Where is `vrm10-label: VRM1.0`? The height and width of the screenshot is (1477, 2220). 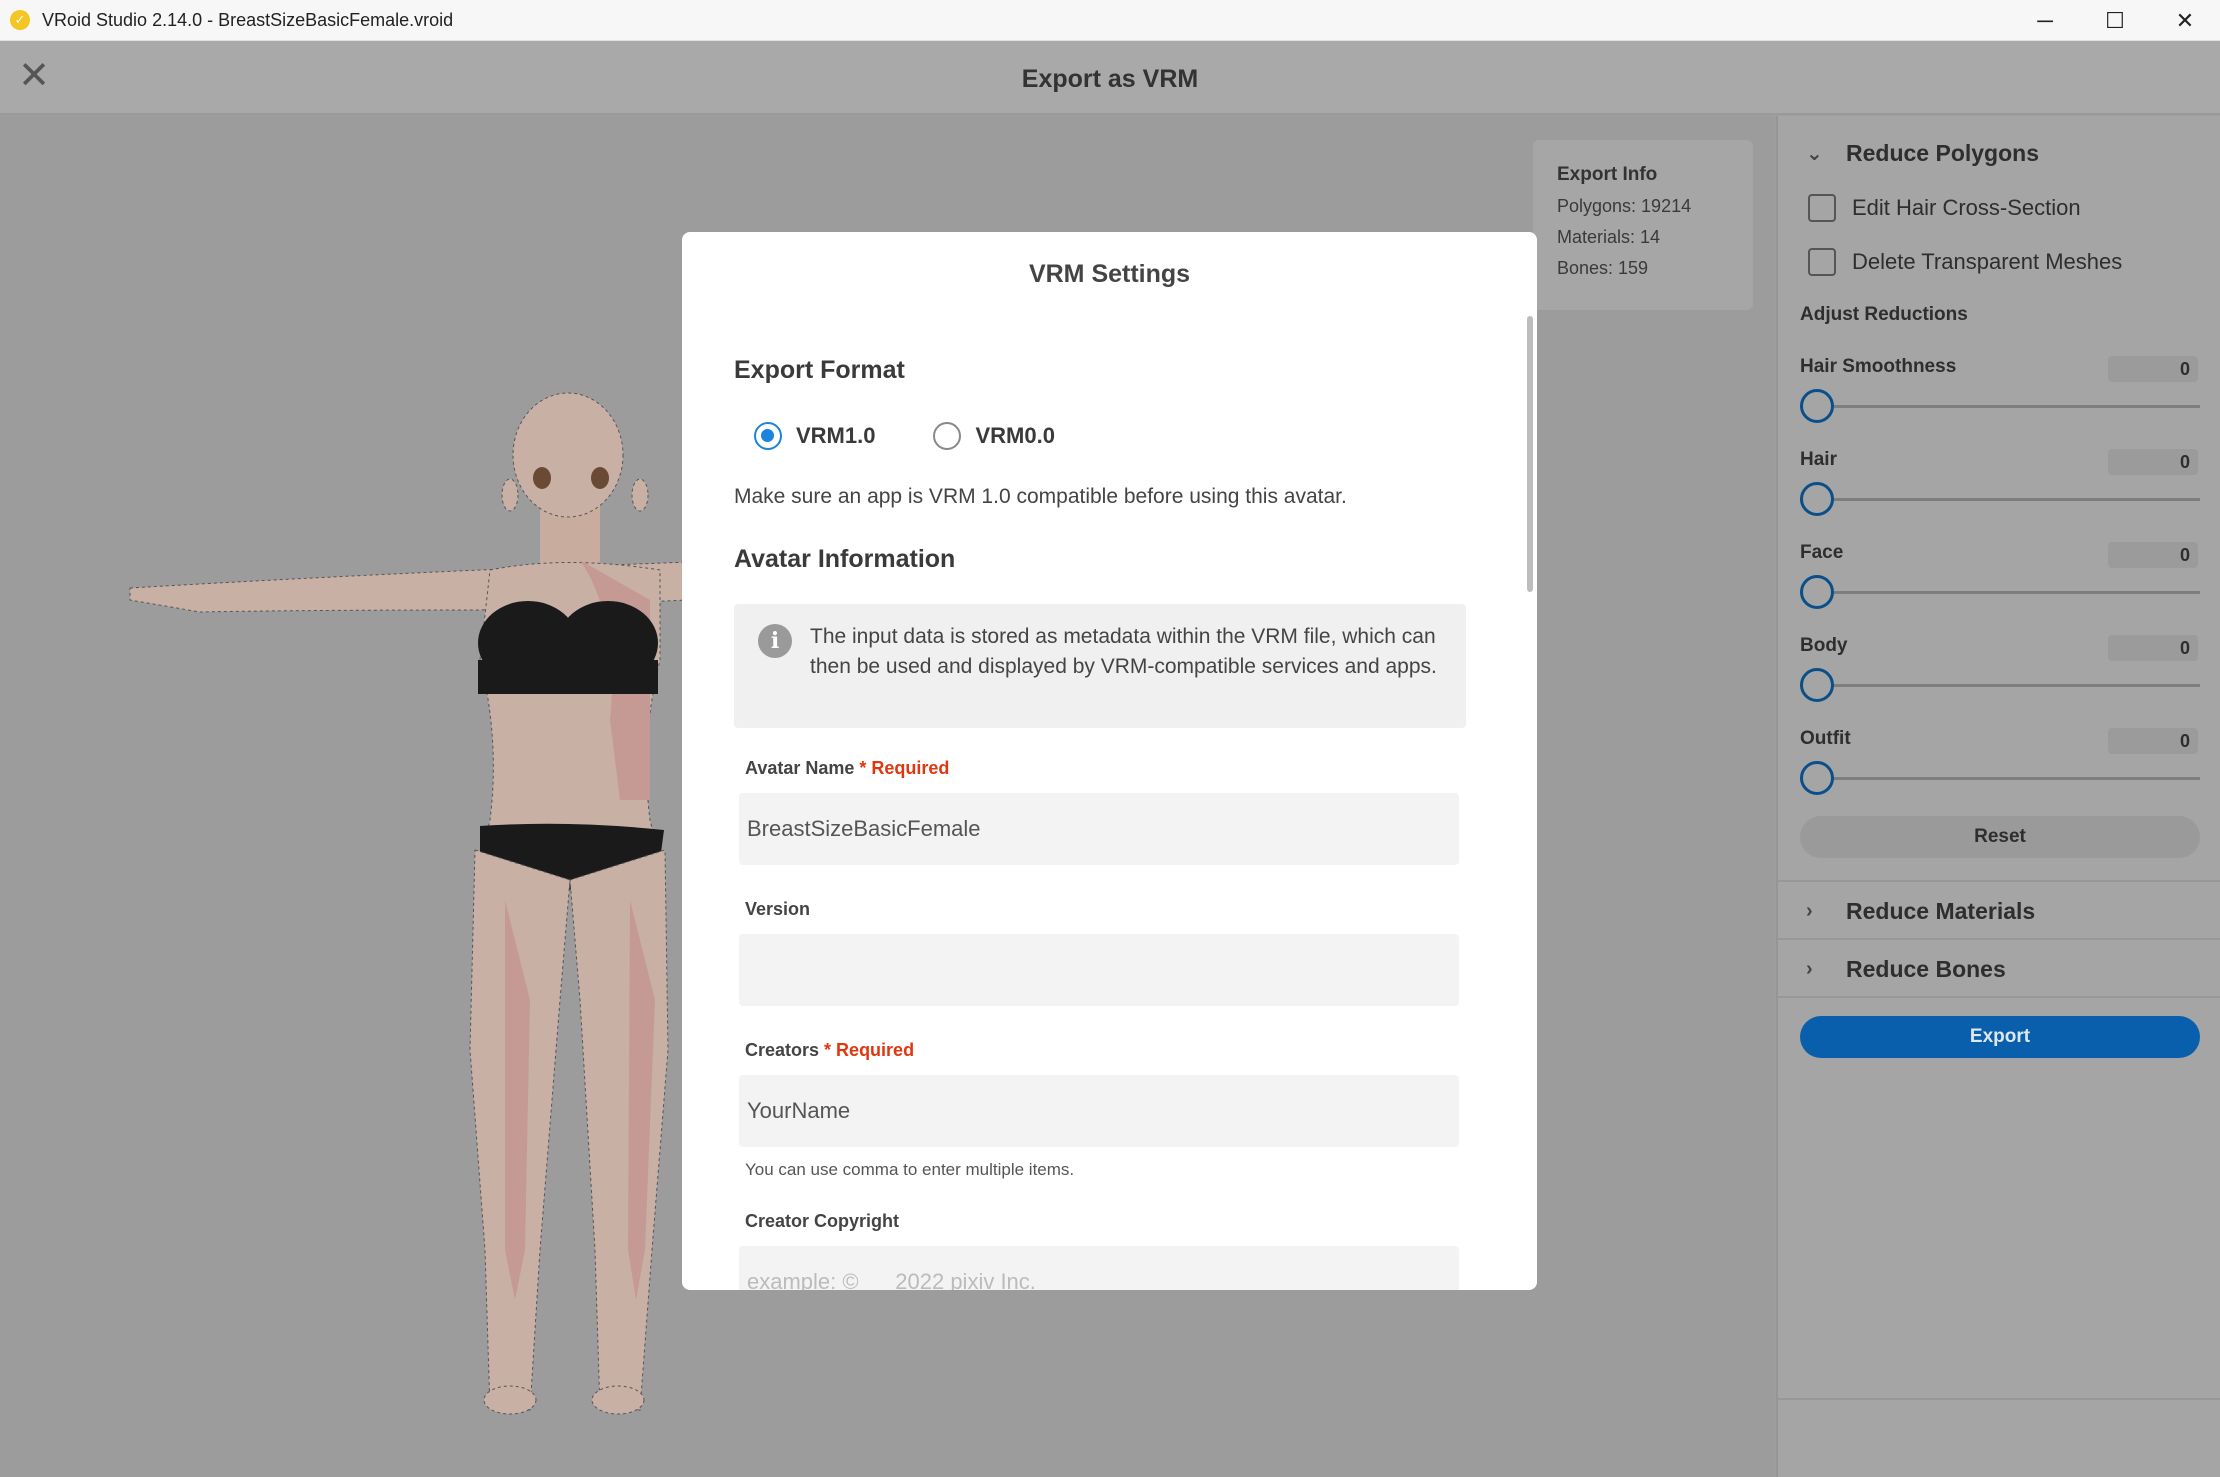 vrm10-label: VRM1.0 is located at coordinates (835, 436).